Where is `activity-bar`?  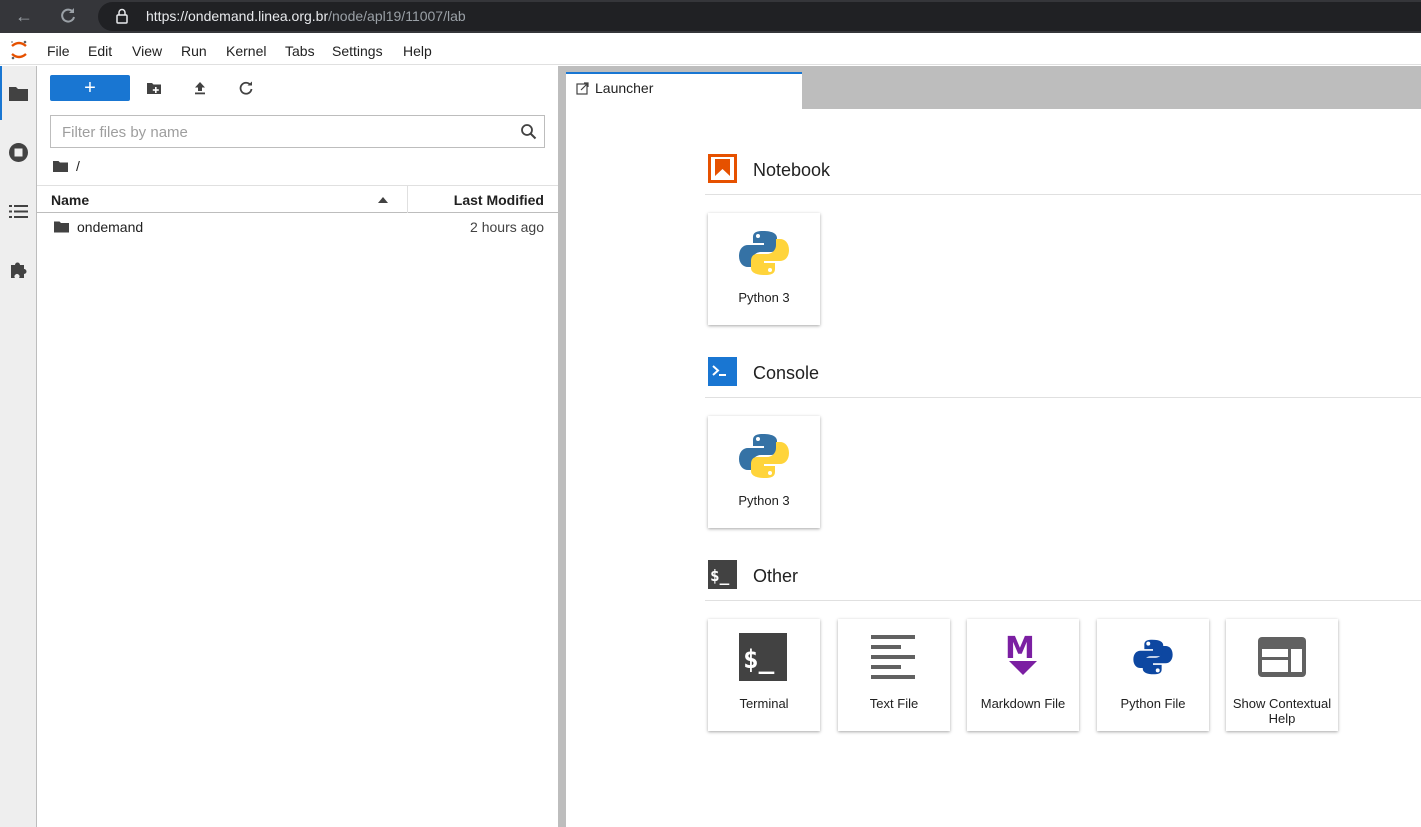 activity-bar is located at coordinates (18, 446).